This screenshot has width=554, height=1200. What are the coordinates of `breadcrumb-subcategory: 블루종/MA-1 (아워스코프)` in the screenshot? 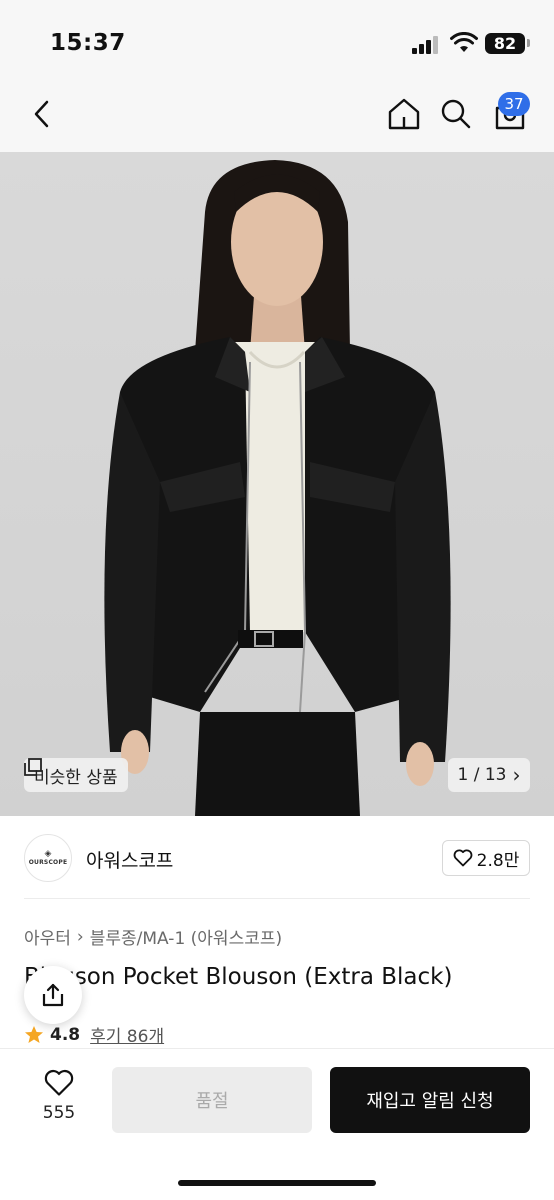 It's located at (186, 936).